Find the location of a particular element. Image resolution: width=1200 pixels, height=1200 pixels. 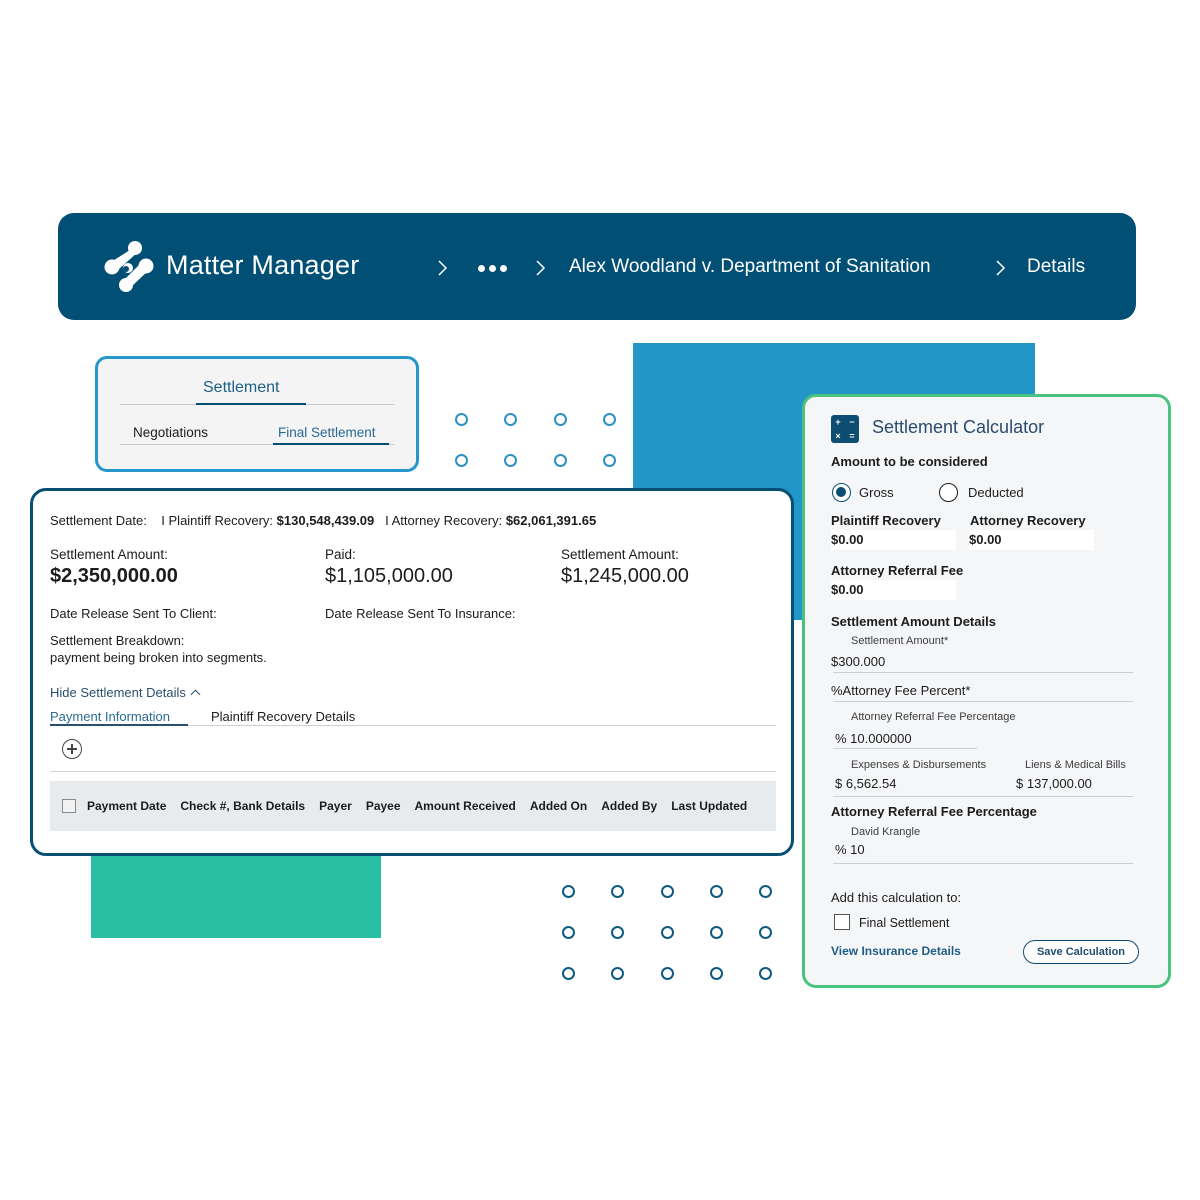

hide-details-label: Hide Settlement Details is located at coordinates (118, 692).